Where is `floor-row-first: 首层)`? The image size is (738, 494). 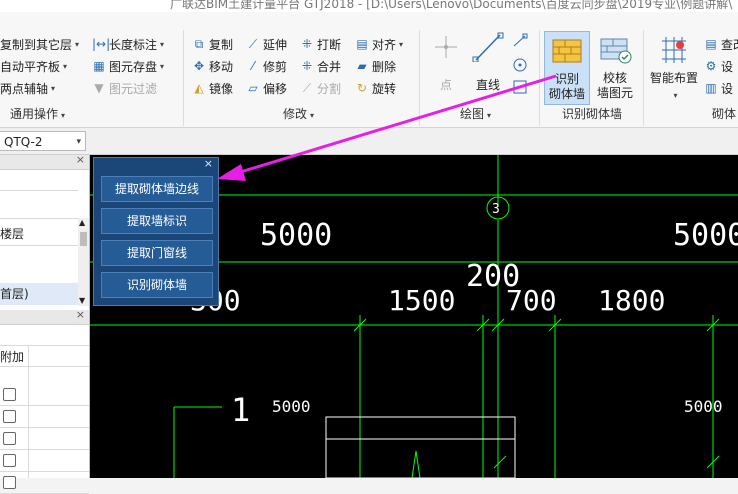
floor-row-first: 首层) is located at coordinates (39, 294).